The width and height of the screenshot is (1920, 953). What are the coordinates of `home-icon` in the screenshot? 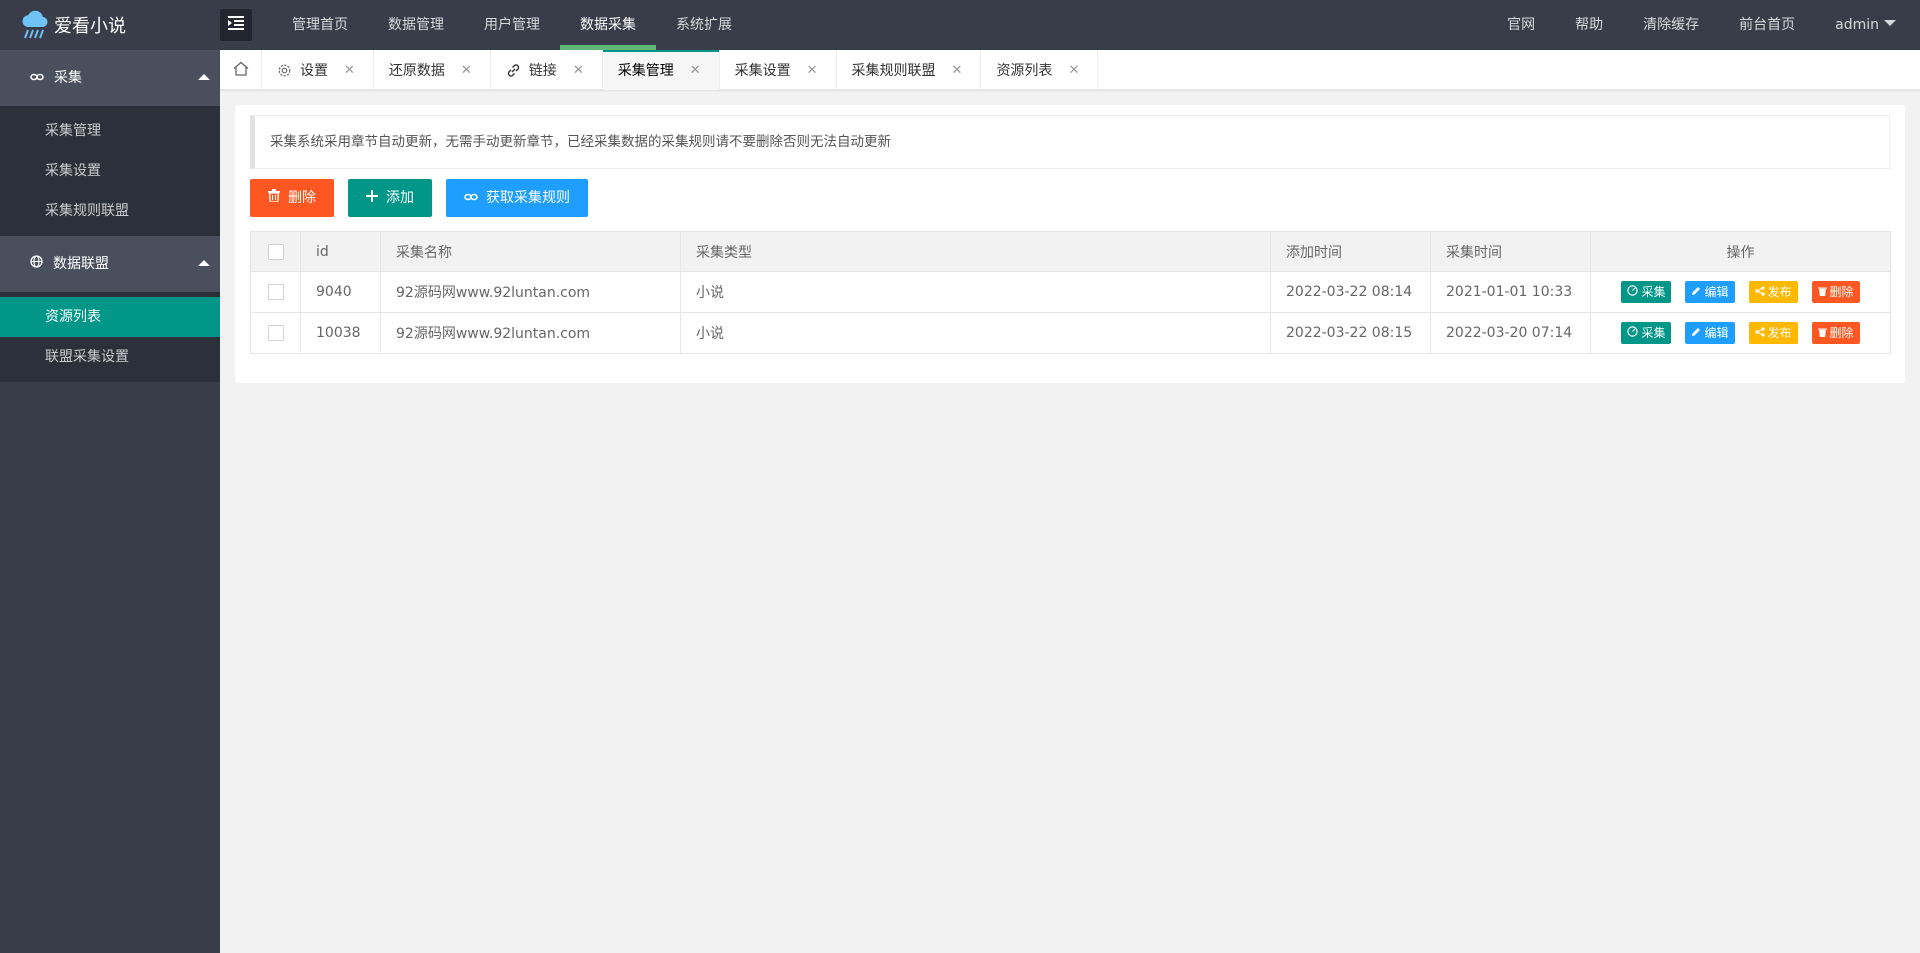 It's located at (241, 70).